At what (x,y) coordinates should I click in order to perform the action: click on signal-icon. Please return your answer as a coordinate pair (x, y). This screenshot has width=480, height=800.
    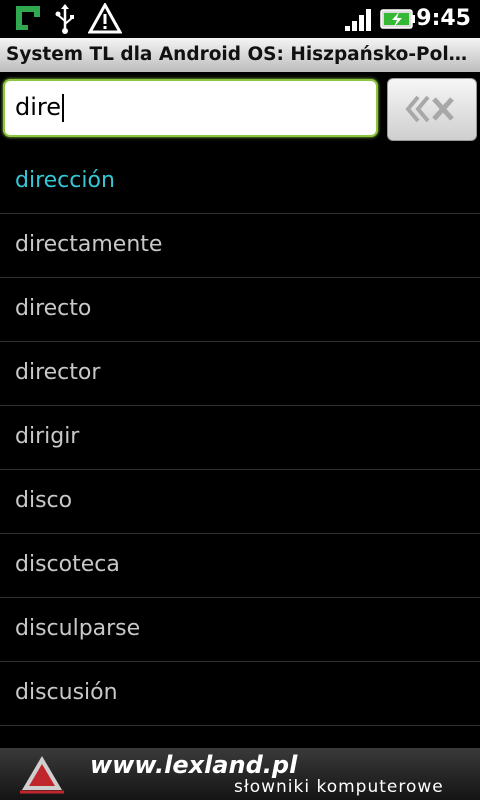
    Looking at the image, I should click on (358, 21).